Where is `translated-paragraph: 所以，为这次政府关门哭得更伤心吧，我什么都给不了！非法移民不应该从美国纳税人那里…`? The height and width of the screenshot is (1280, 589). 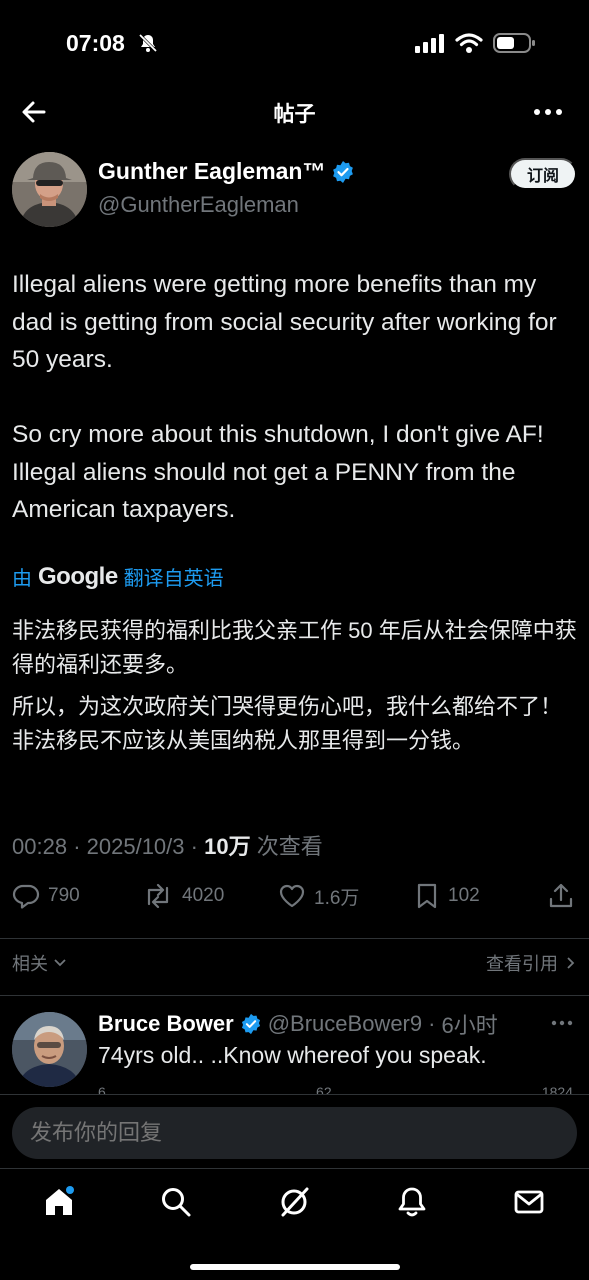 translated-paragraph: 所以，为这次政府关门哭得更伤心吧，我什么都给不了！非法移民不应该从美国纳税人那里… is located at coordinates (287, 723).